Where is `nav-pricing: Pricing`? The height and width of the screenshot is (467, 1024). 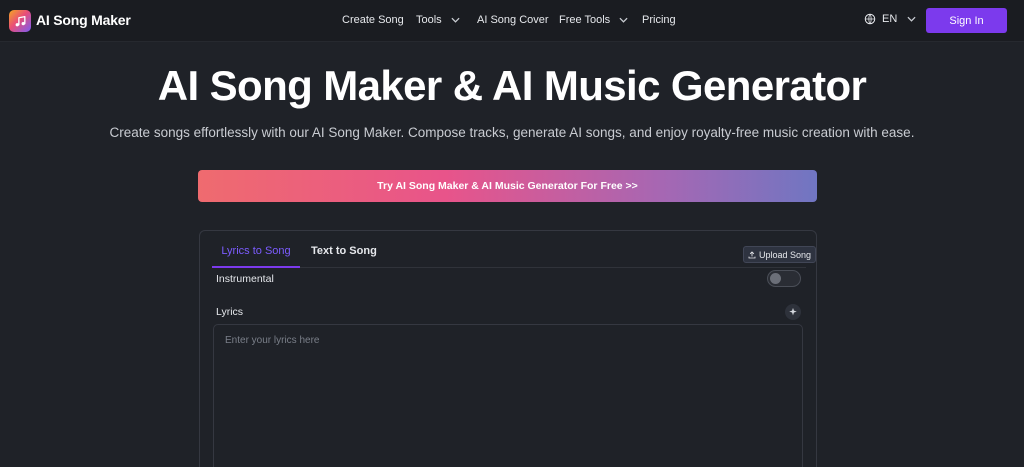 nav-pricing: Pricing is located at coordinates (659, 20).